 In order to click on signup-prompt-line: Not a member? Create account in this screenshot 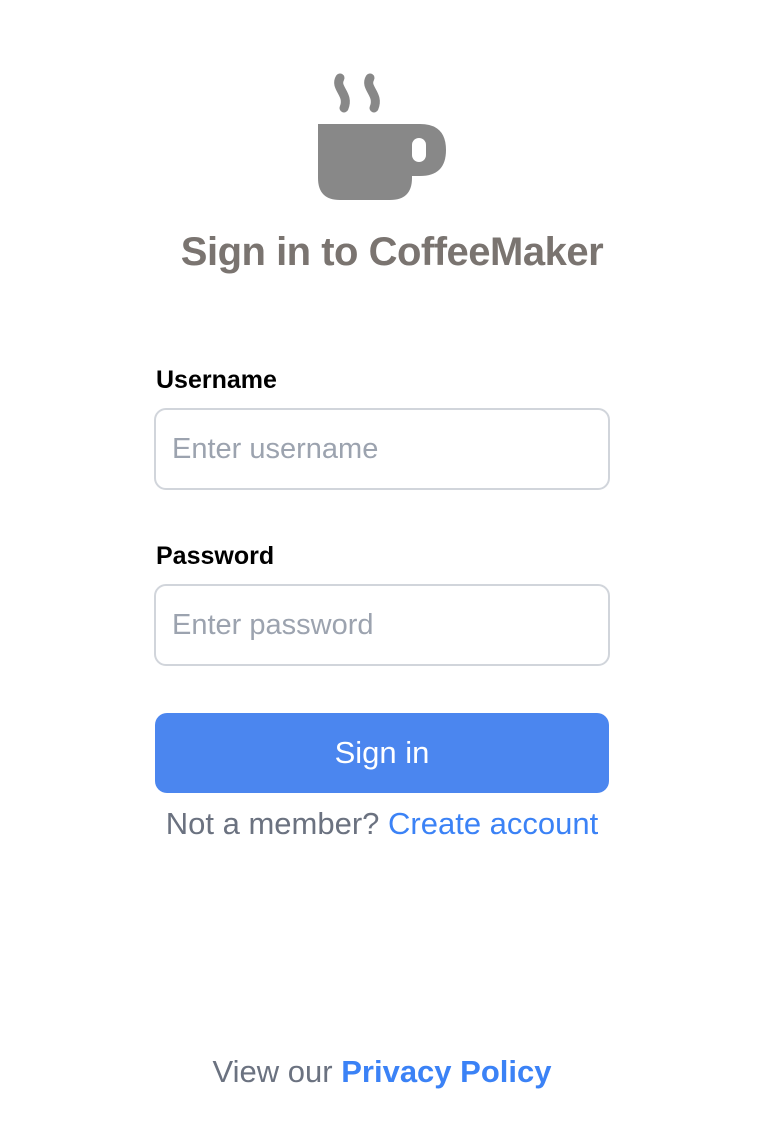, I will do `click(382, 824)`.